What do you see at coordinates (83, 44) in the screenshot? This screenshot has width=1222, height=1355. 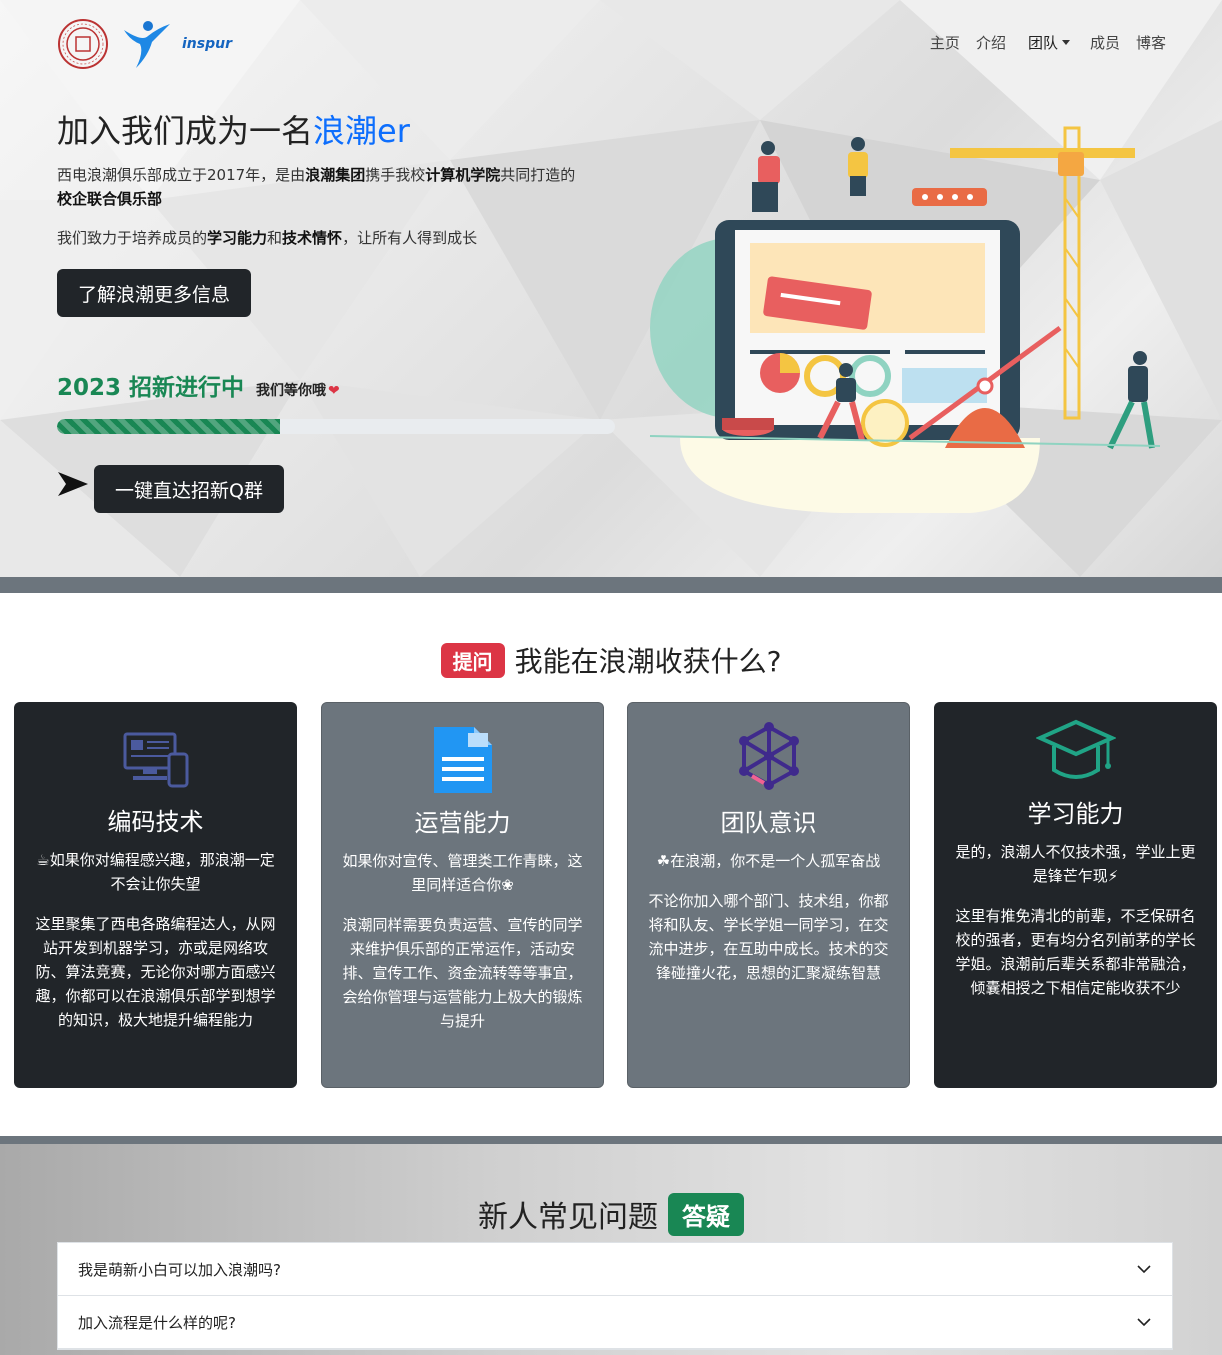 I see `university-seal-logo` at bounding box center [83, 44].